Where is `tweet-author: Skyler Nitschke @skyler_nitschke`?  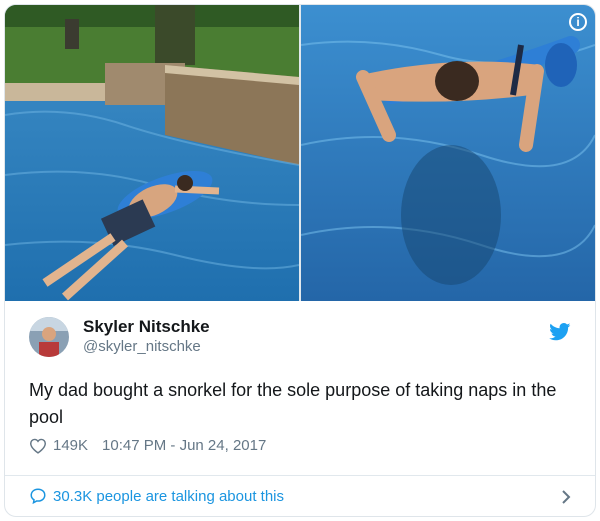
tweet-author: Skyler Nitschke @skyler_nitschke is located at coordinates (119, 337).